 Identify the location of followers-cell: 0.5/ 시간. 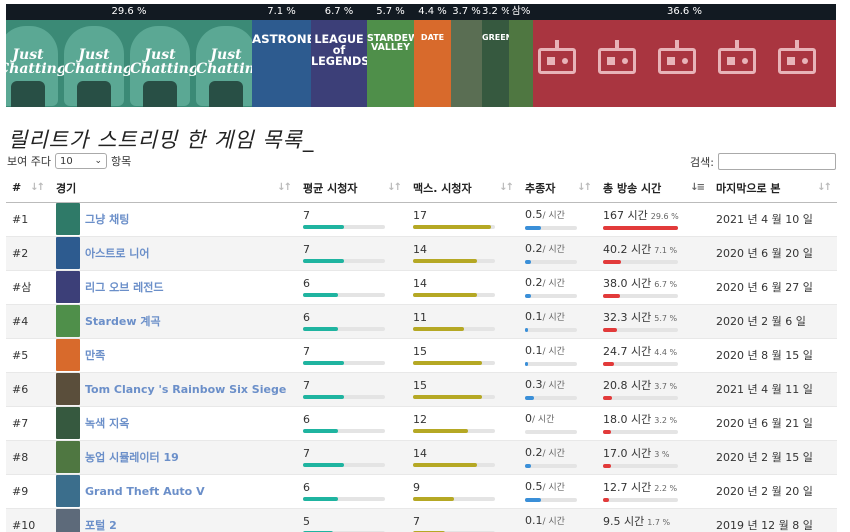
(558, 490).